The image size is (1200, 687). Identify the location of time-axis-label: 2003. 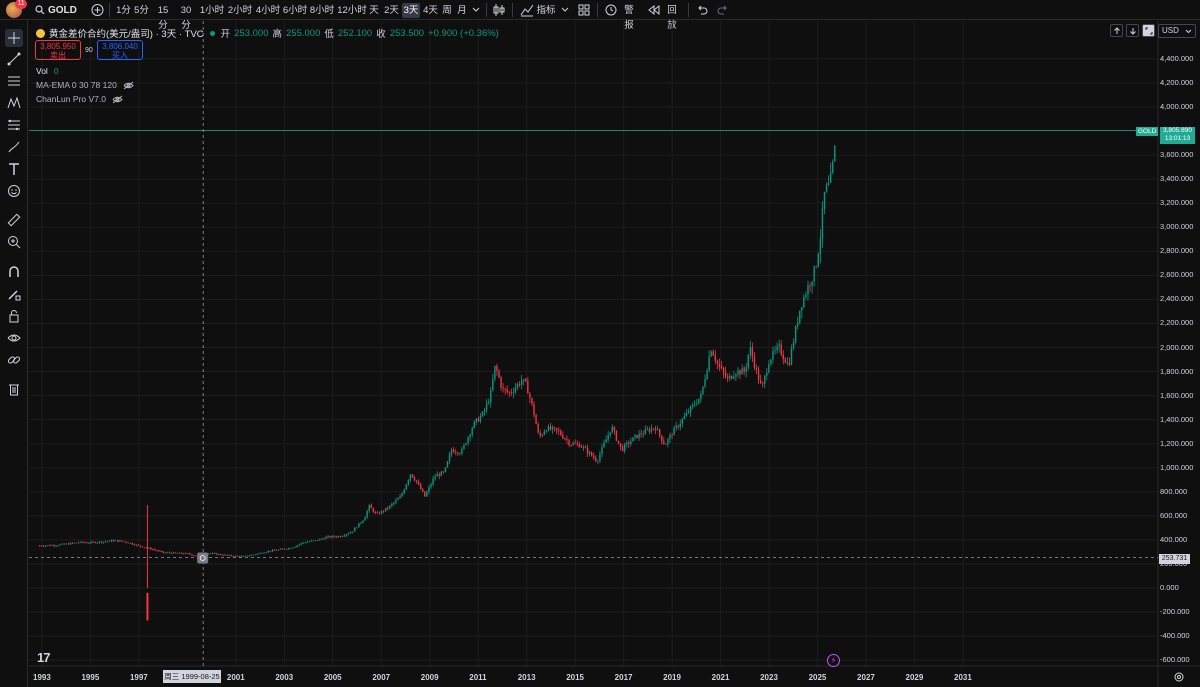
(284, 677).